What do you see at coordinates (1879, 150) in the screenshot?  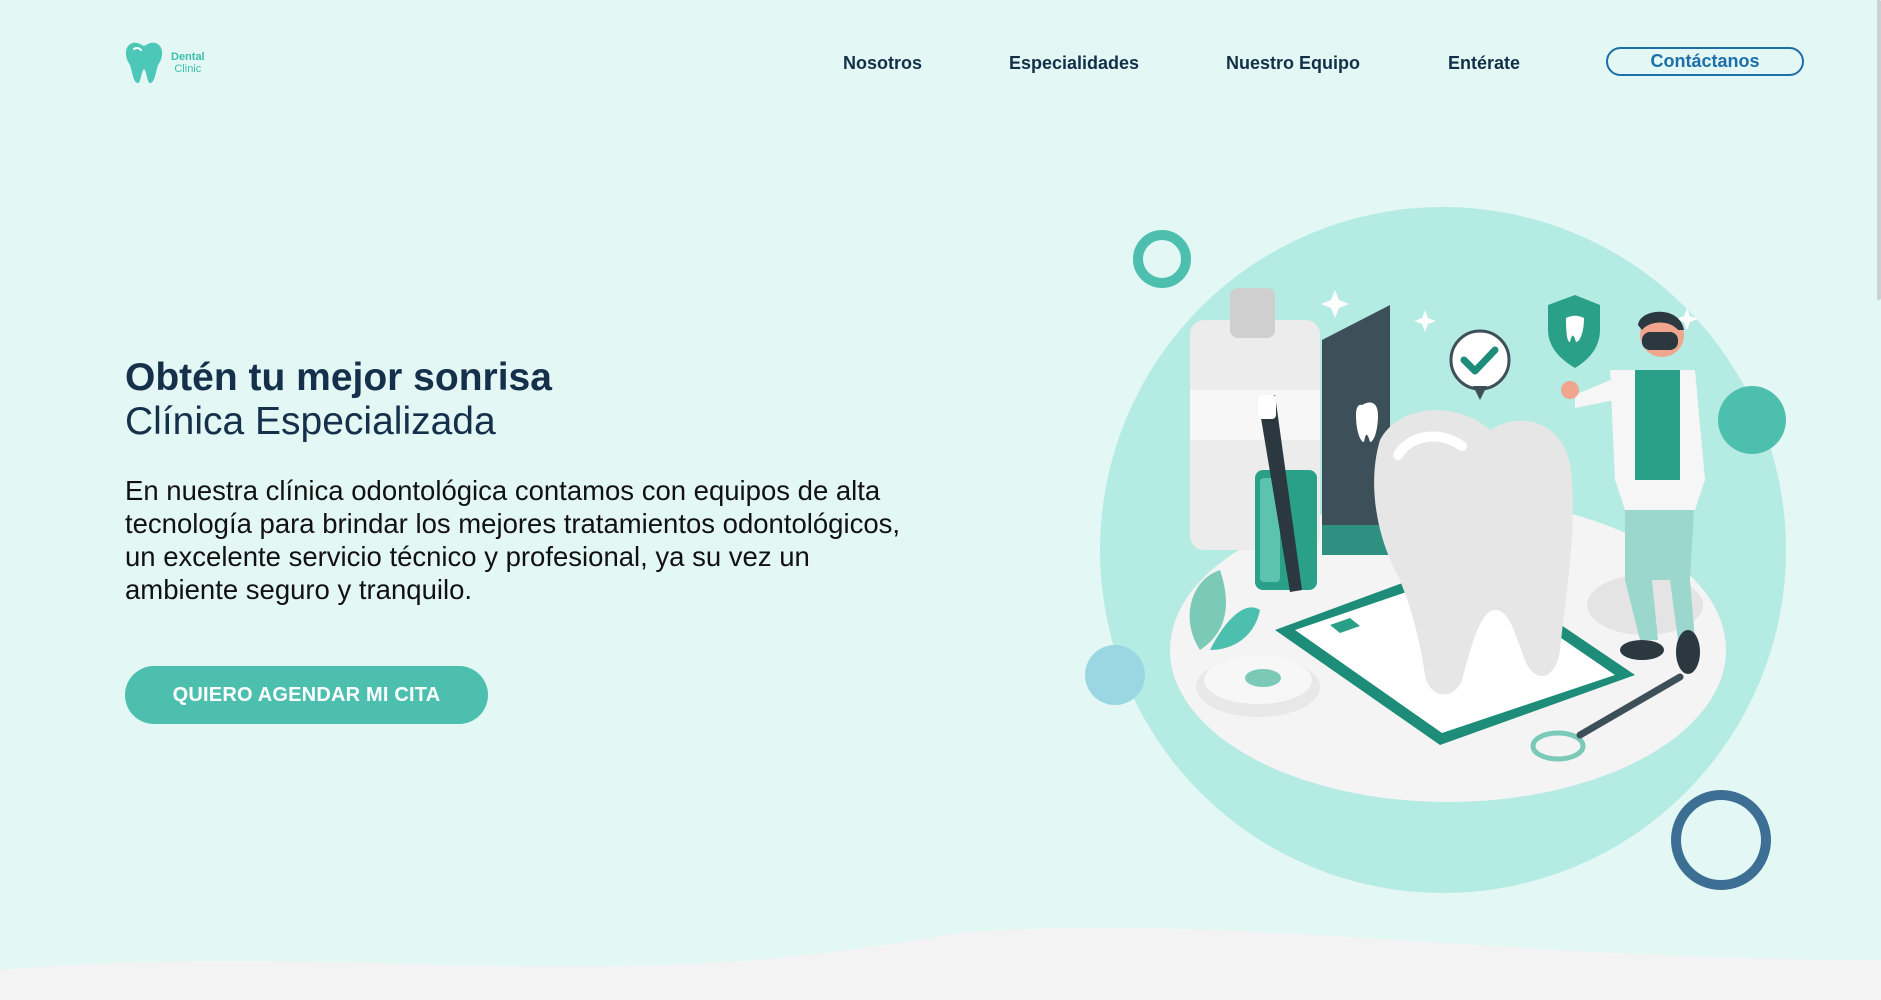 I see `scrollbar` at bounding box center [1879, 150].